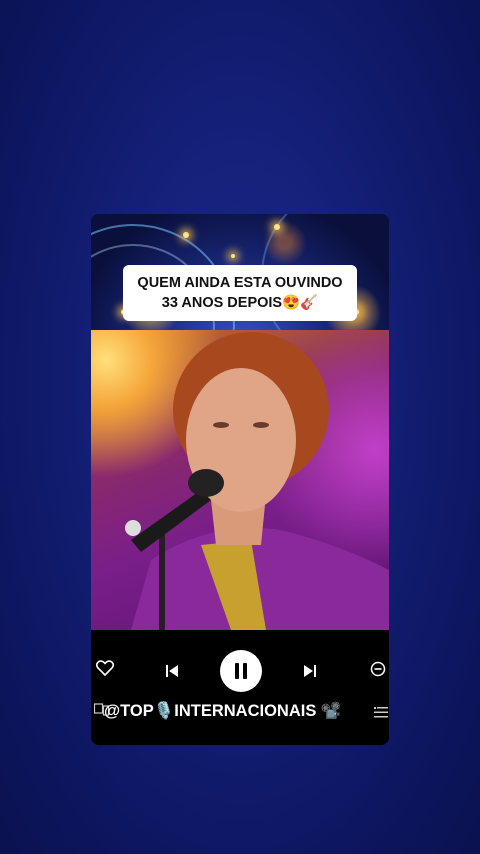  I want to click on previous-button, so click(172, 672).